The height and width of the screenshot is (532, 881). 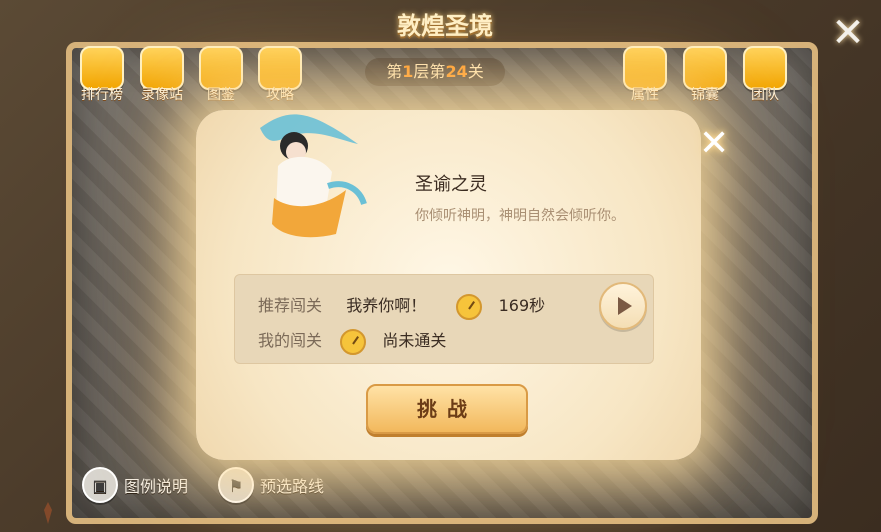 I want to click on my-record-row: 我的闯关 尚未通关, so click(x=352, y=341).